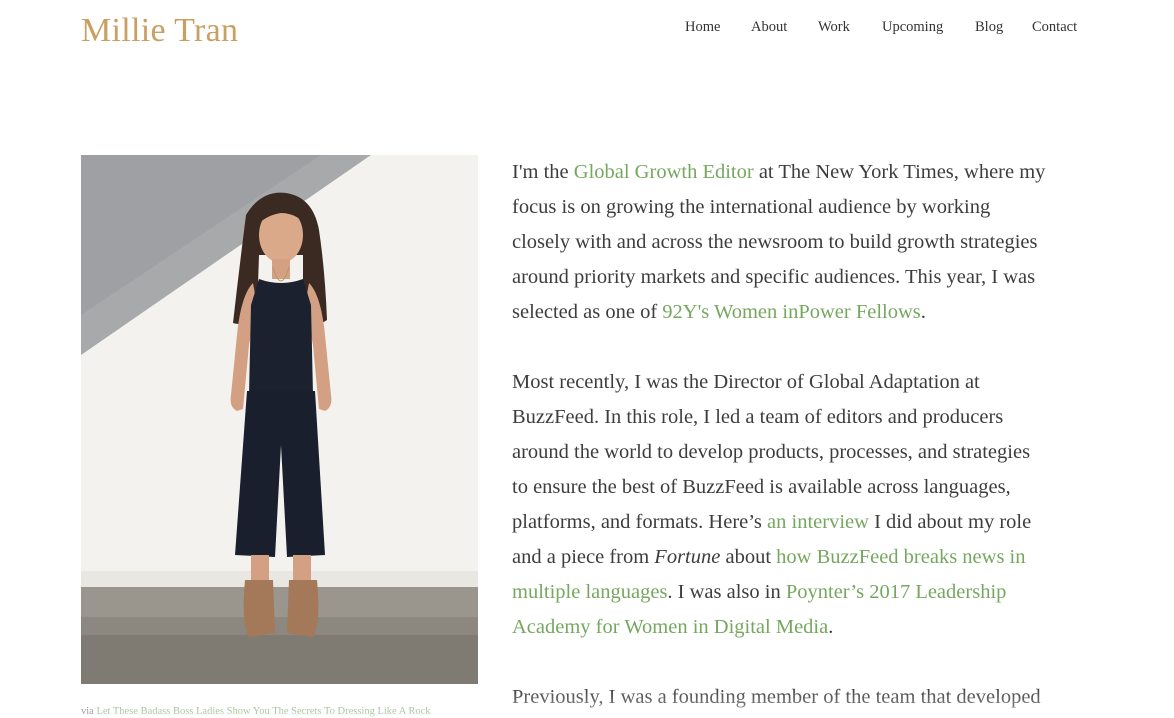 Image resolution: width=1174 pixels, height=718 pixels. Describe the element at coordinates (589, 592) in the screenshot. I see `link-multiple-languages: multiple languages` at that location.